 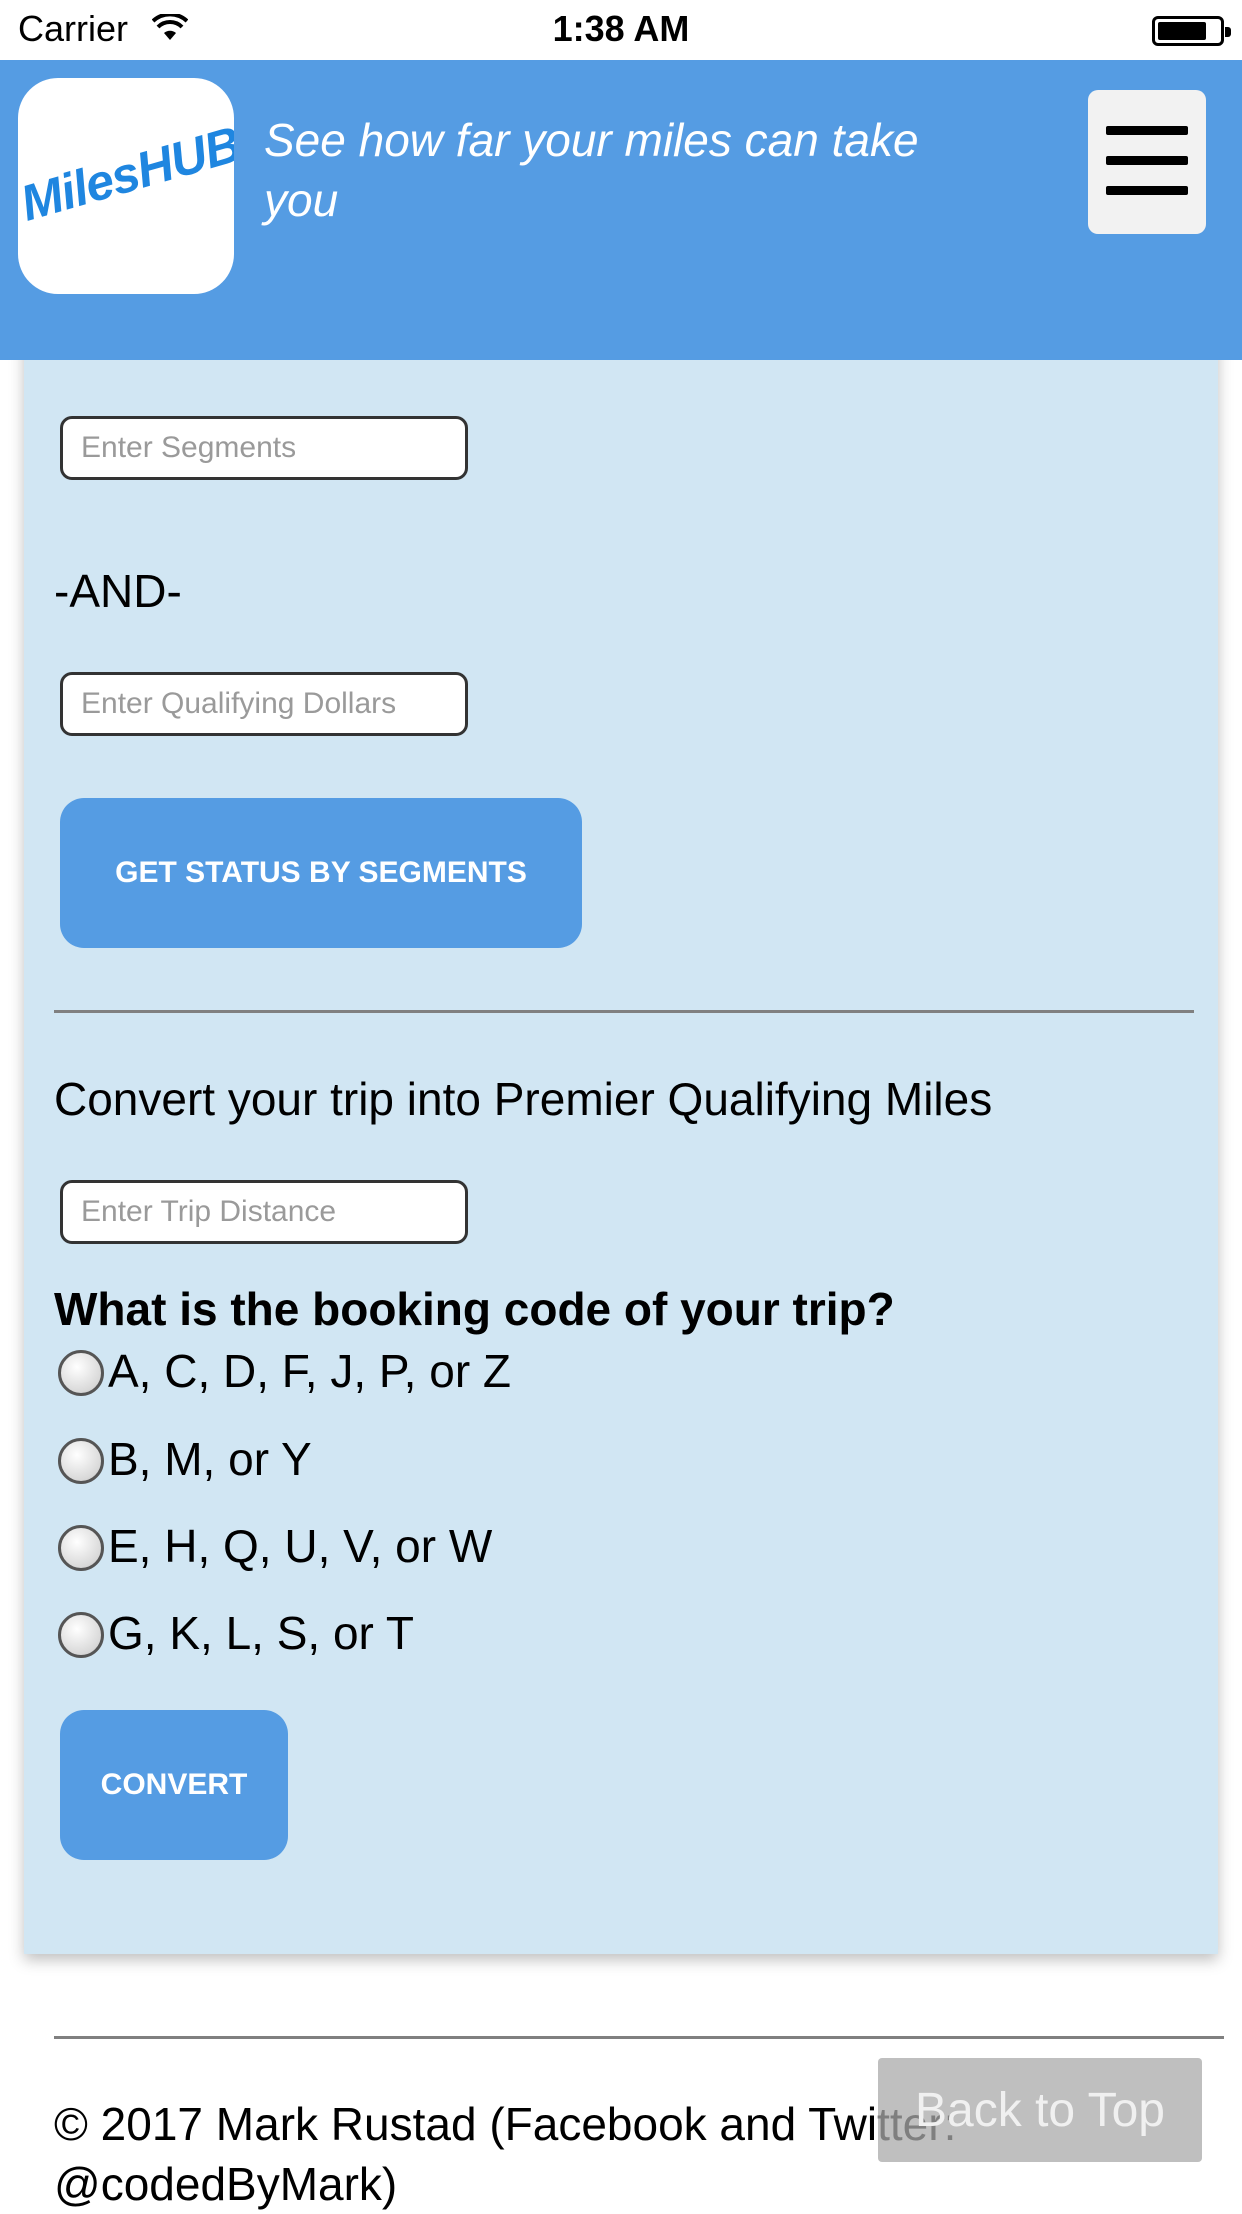 I want to click on option-label: B, M, or Y, so click(x=210, y=1459).